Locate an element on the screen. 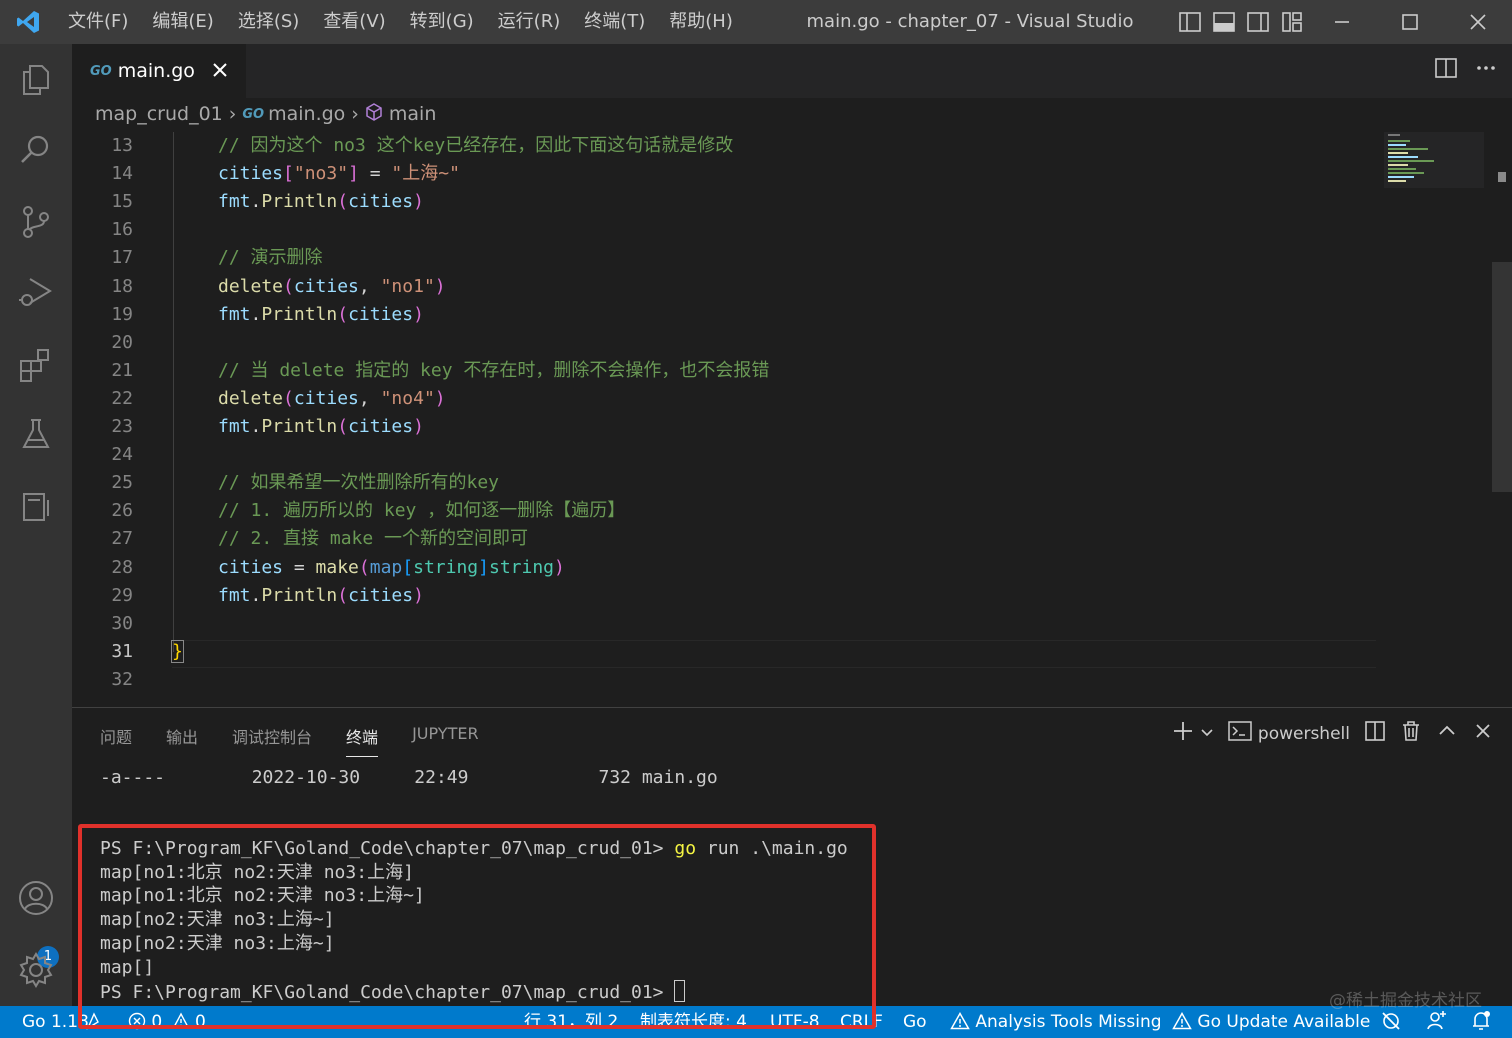  analysis-tools-status: Analysis Tools Missing is located at coordinates (1056, 1022).